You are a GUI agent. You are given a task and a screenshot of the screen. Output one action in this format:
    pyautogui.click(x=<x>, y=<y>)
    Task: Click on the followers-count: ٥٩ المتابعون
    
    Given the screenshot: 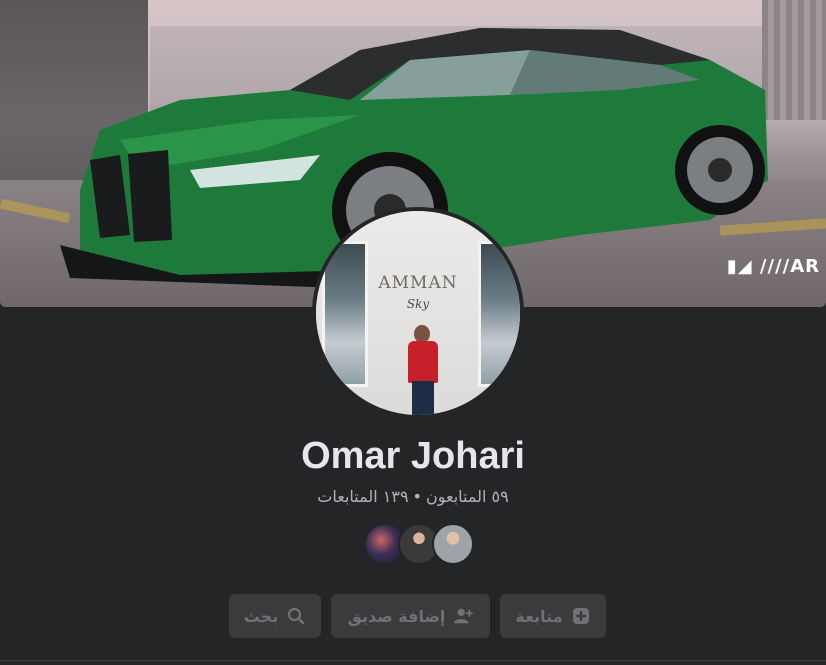 What is the action you would take?
    pyautogui.click(x=467, y=496)
    